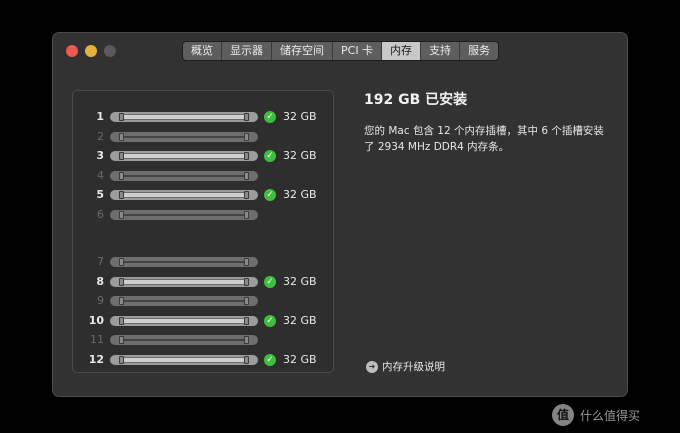 This screenshot has width=680, height=433. I want to click on memory-slot-3: 3 ✓ 32 GB, so click(203, 156).